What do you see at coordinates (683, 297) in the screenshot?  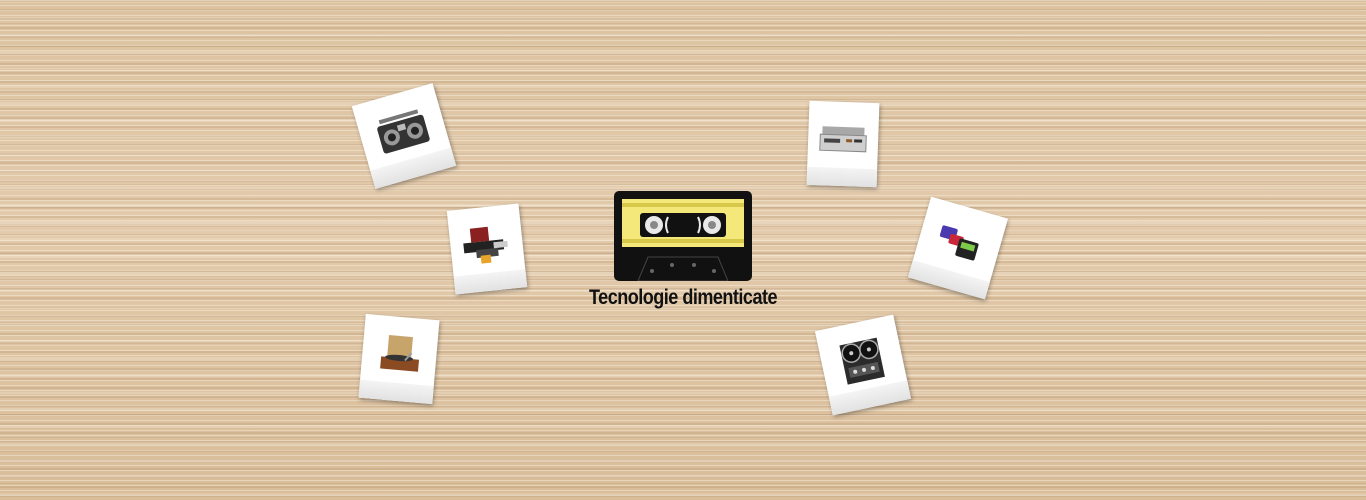 I see `page-title: Tecnologie dimenticate` at bounding box center [683, 297].